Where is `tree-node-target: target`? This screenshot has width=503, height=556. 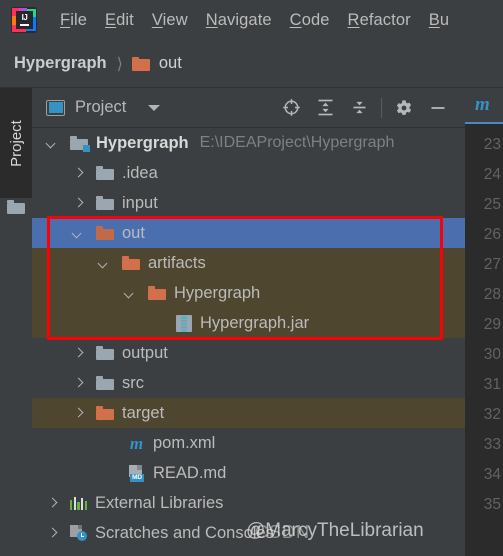 tree-node-target: target is located at coordinates (248, 413).